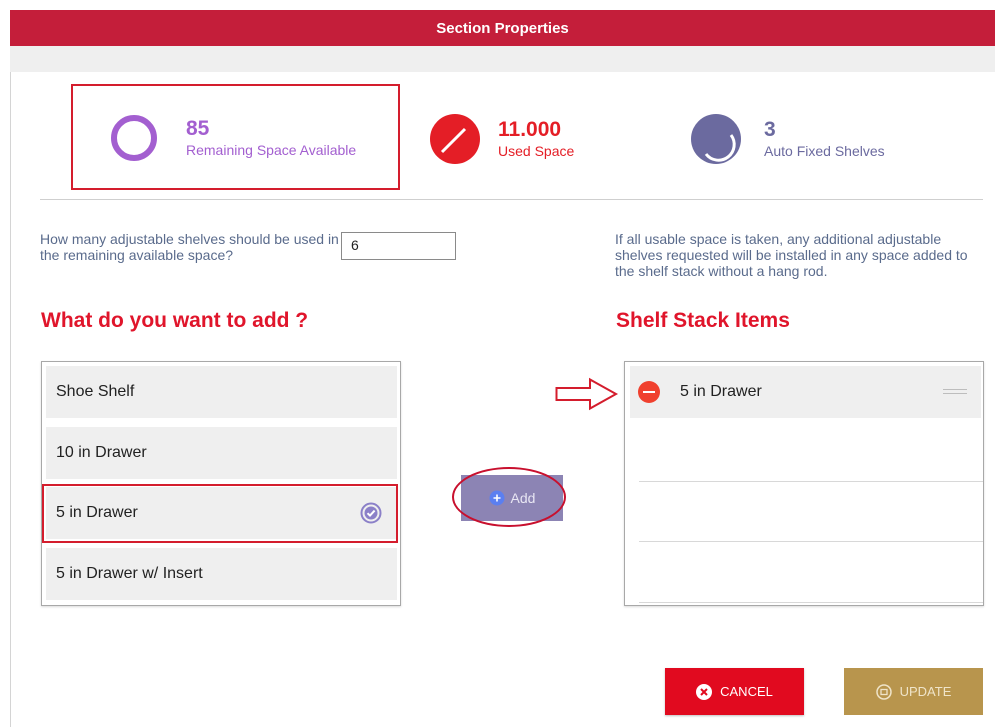 The image size is (995, 727). What do you see at coordinates (587, 394) in the screenshot?
I see `arrow-right-icon` at bounding box center [587, 394].